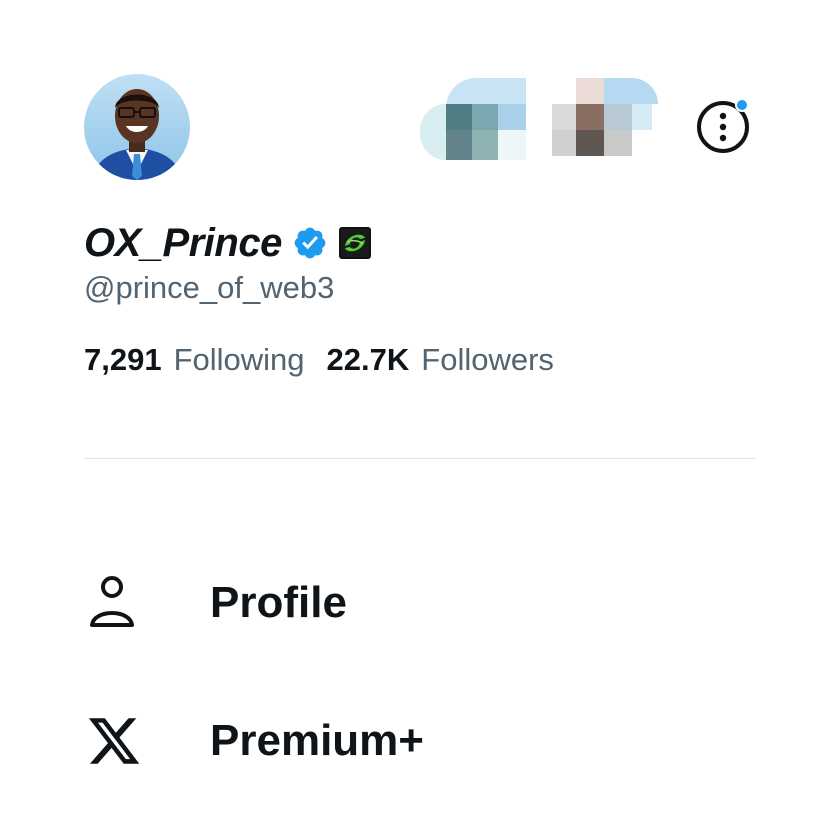 This screenshot has width=840, height=828. I want to click on follow-stats: 7,291 Following 22.7K Followers, so click(319, 360).